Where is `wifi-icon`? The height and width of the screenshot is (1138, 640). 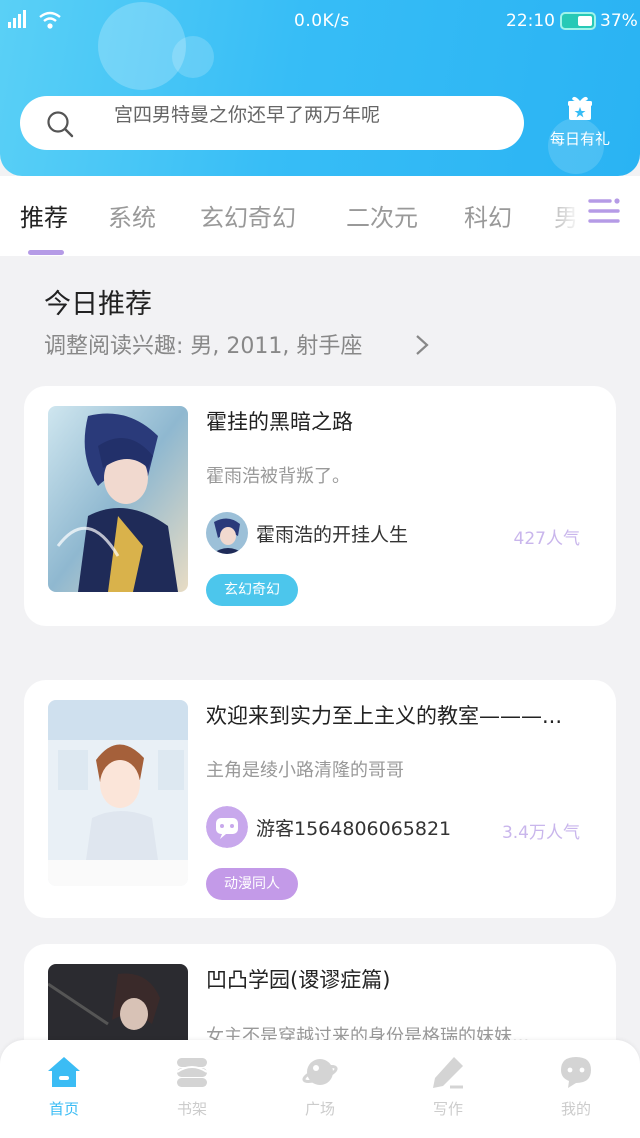
wifi-icon is located at coordinates (50, 20).